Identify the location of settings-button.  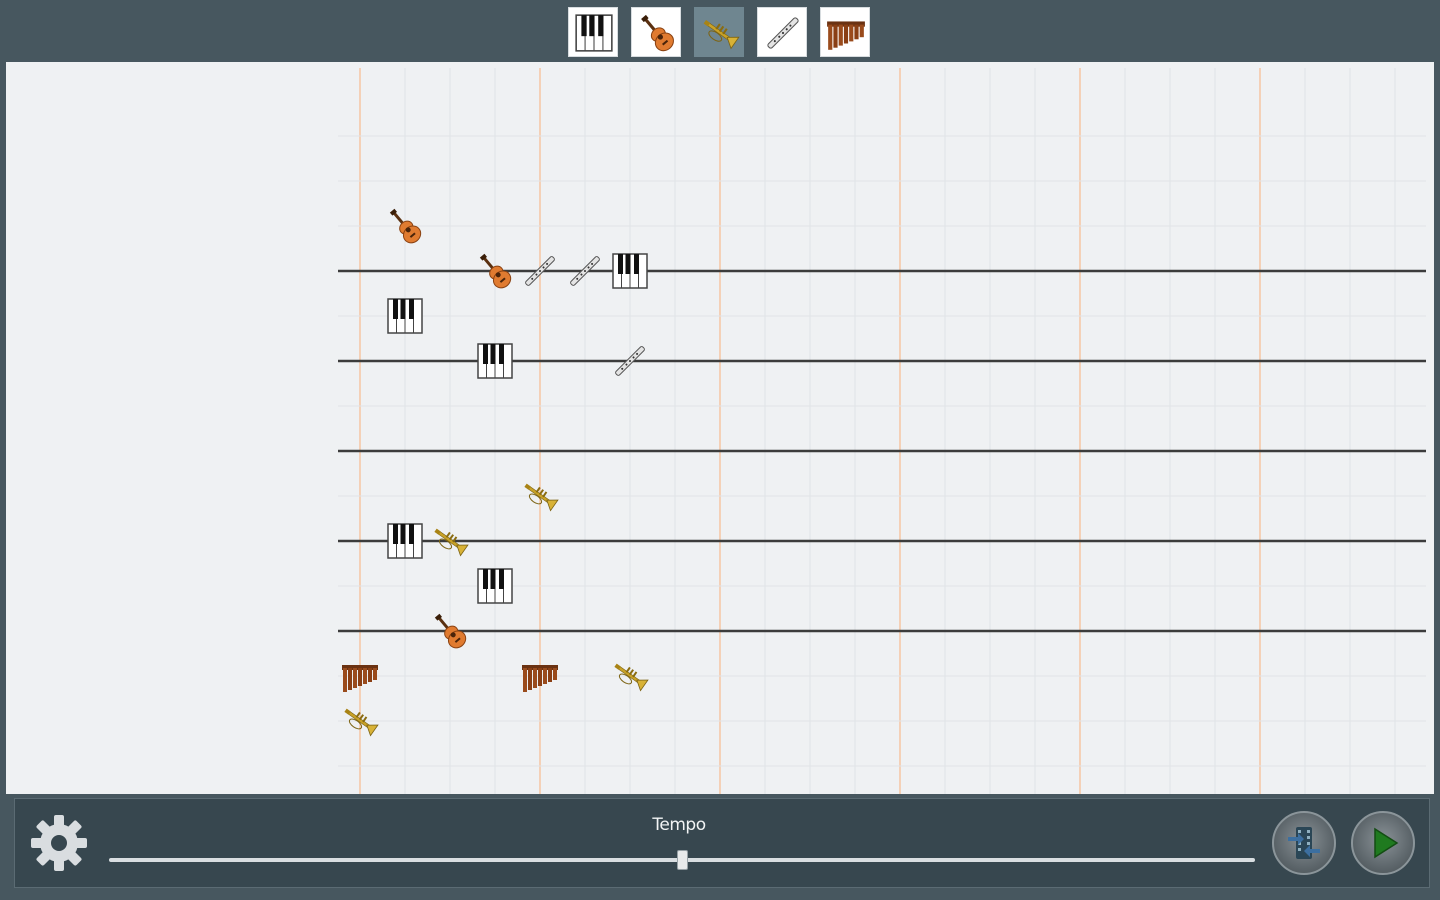
(59, 843).